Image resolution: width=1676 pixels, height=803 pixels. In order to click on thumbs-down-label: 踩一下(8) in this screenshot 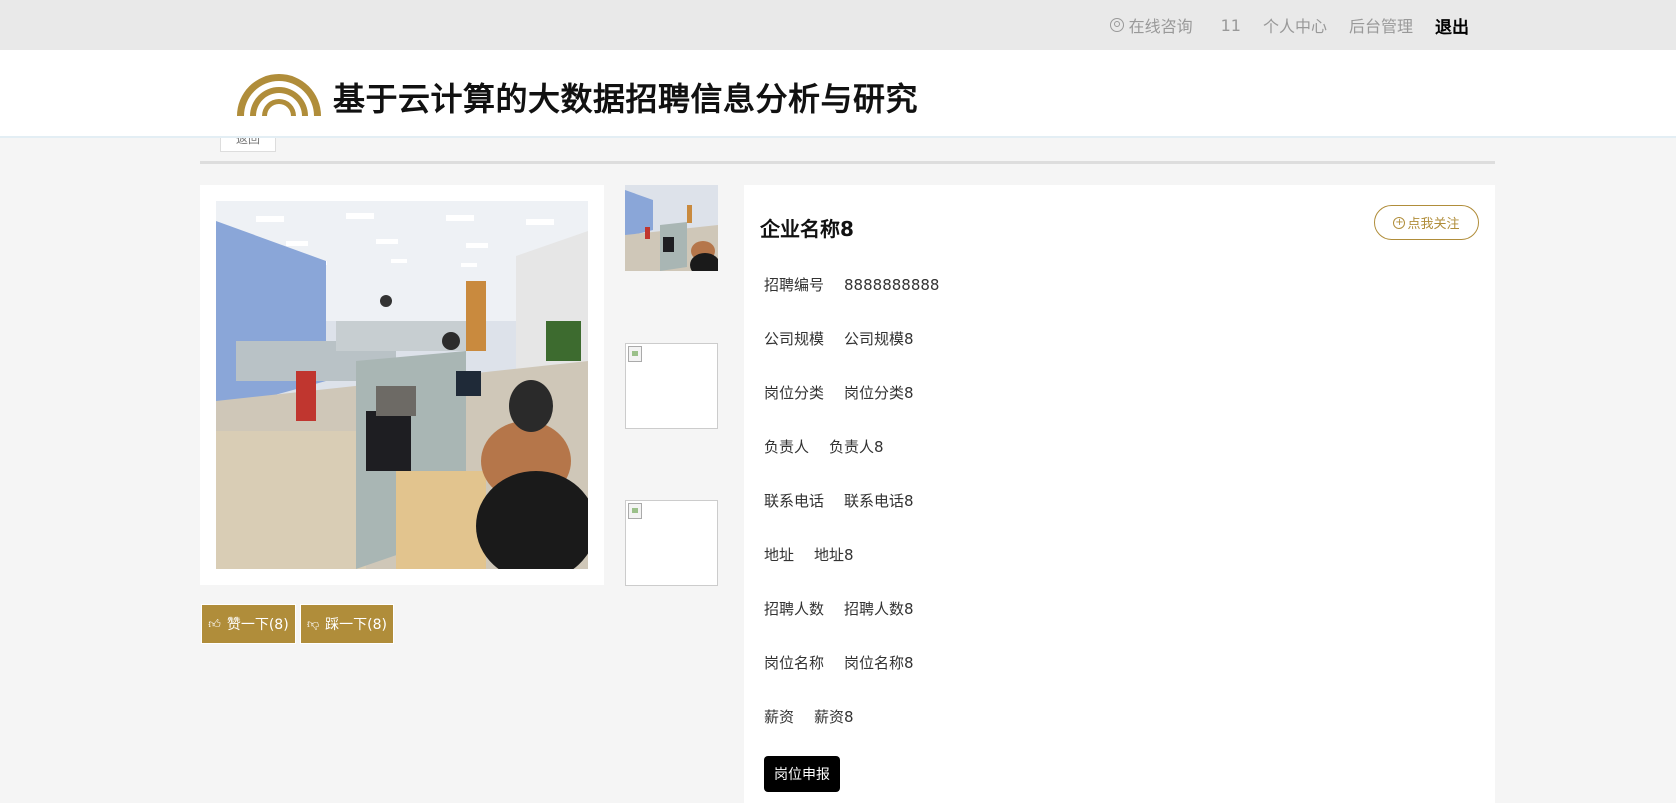, I will do `click(356, 625)`.